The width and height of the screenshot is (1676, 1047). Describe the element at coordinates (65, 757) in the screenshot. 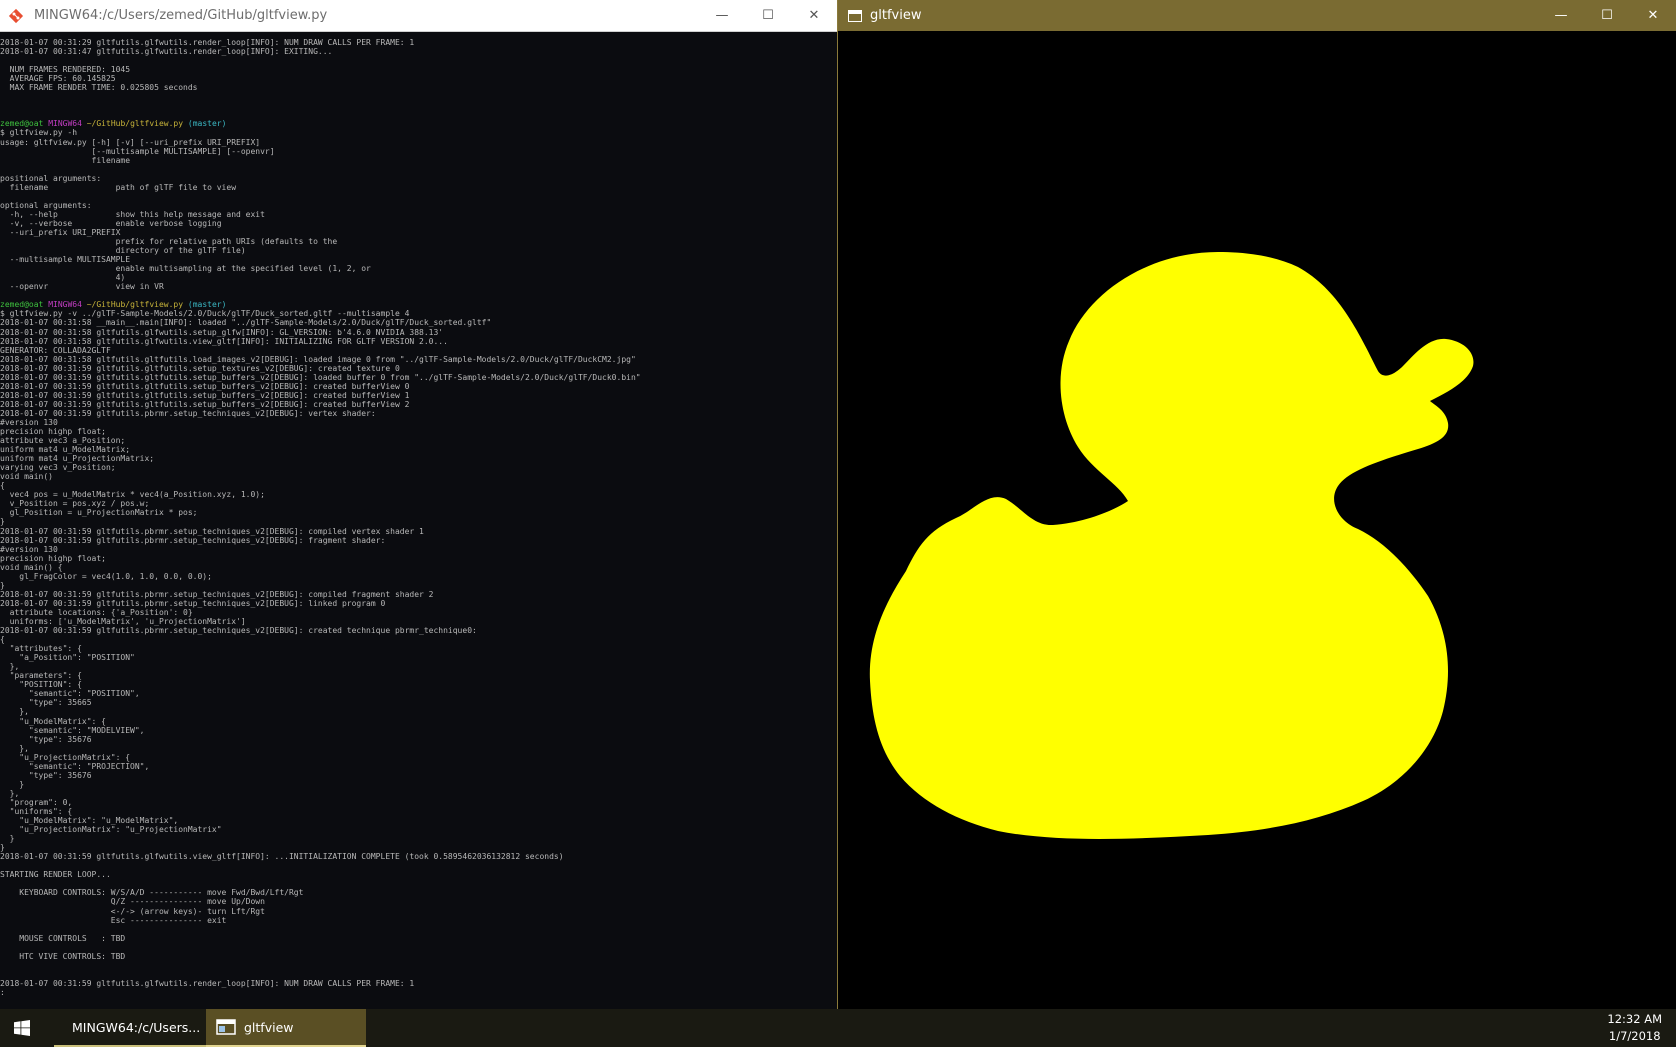

I see `terminal-line: "u_ProjectionMatrix": {` at that location.